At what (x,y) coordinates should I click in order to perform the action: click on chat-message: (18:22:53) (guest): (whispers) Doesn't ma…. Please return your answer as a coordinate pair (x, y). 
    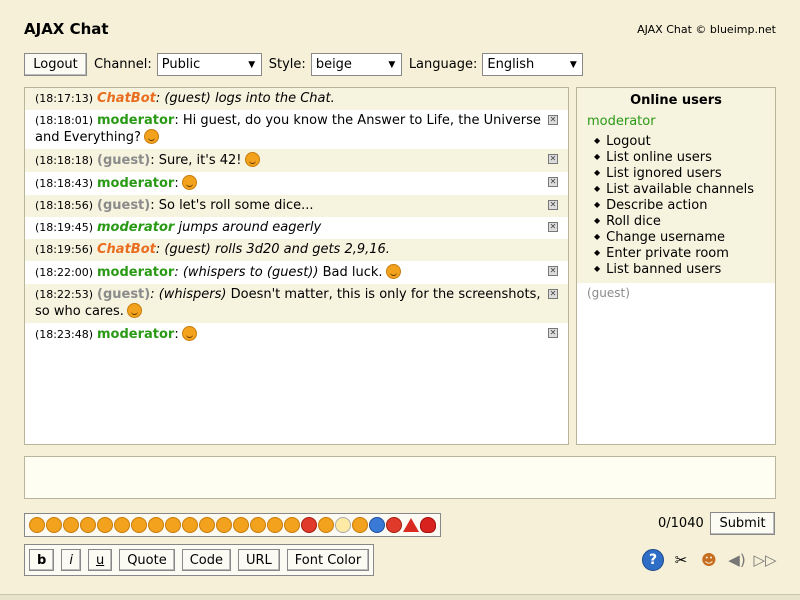
    Looking at the image, I should click on (296, 303).